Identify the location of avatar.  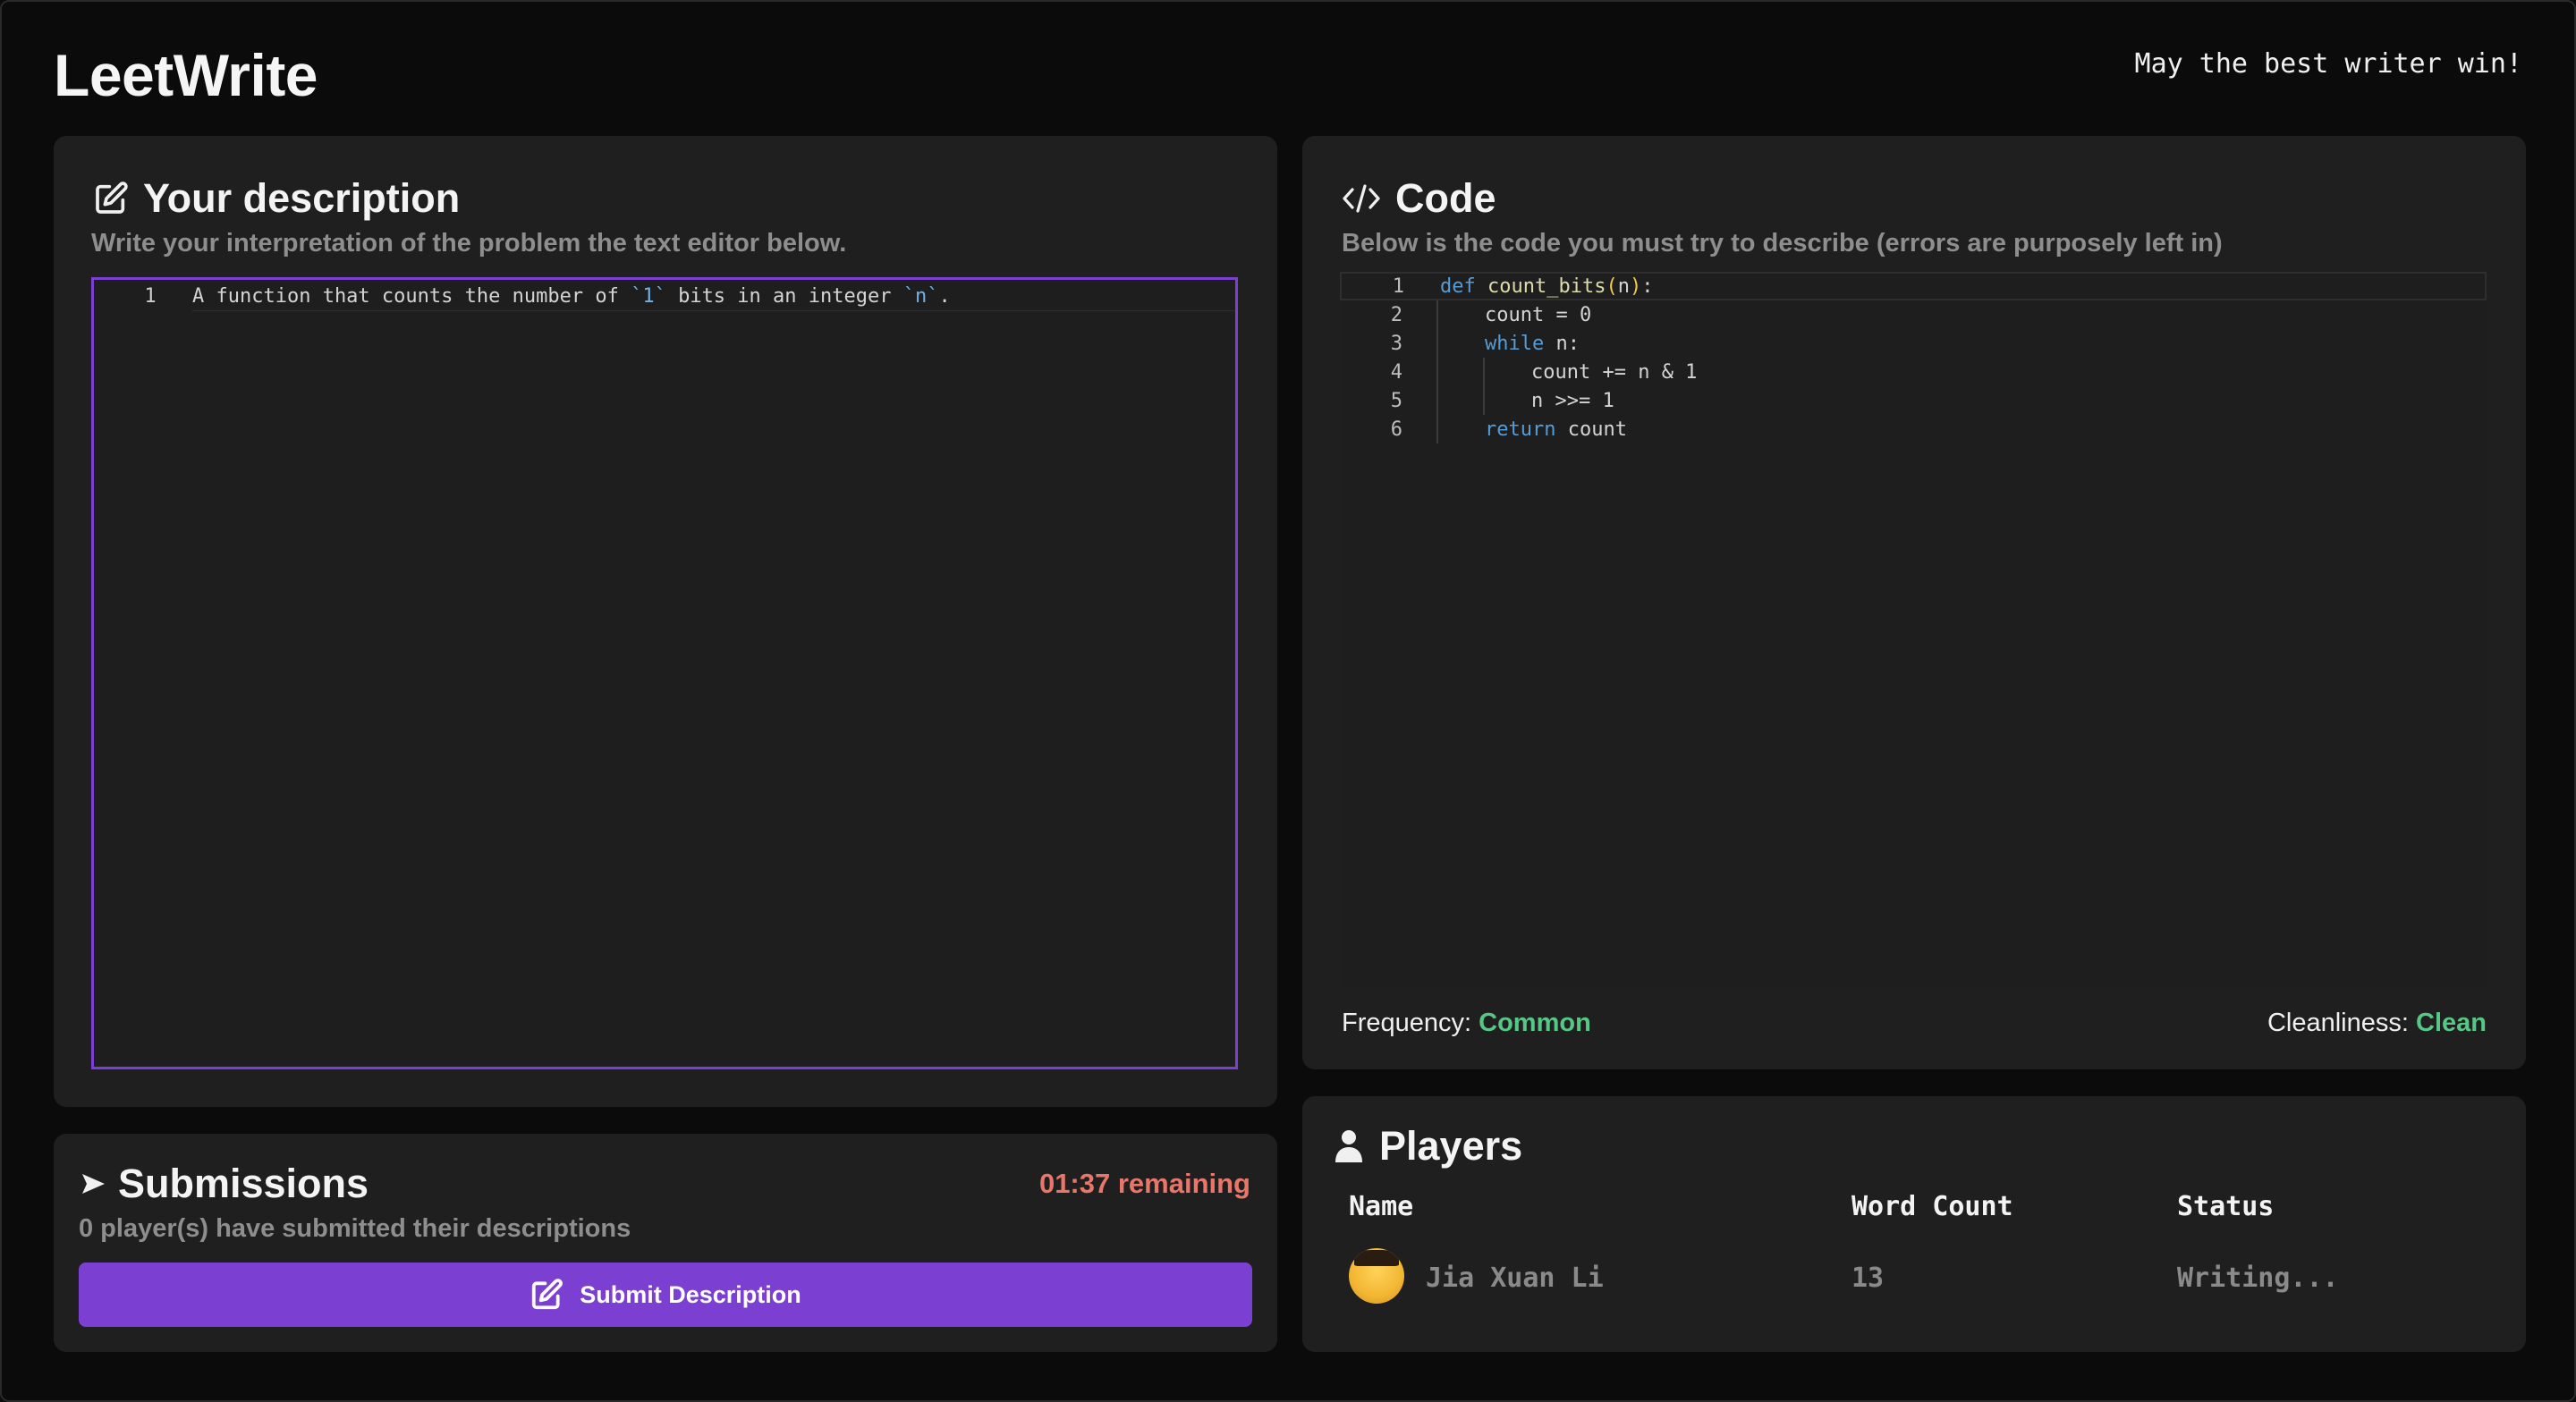
(1376, 1276).